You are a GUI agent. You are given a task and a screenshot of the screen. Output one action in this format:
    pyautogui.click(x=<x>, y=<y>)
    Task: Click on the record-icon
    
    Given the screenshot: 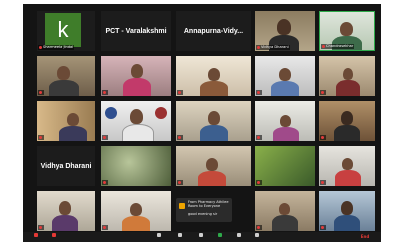 What is the action you would take?
    pyautogui.click(x=239, y=235)
    